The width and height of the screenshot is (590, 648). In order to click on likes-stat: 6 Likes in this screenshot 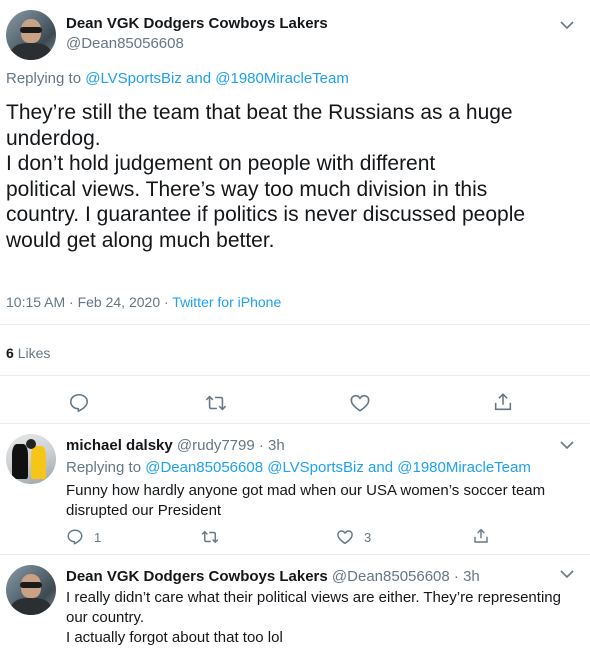, I will do `click(28, 353)`.